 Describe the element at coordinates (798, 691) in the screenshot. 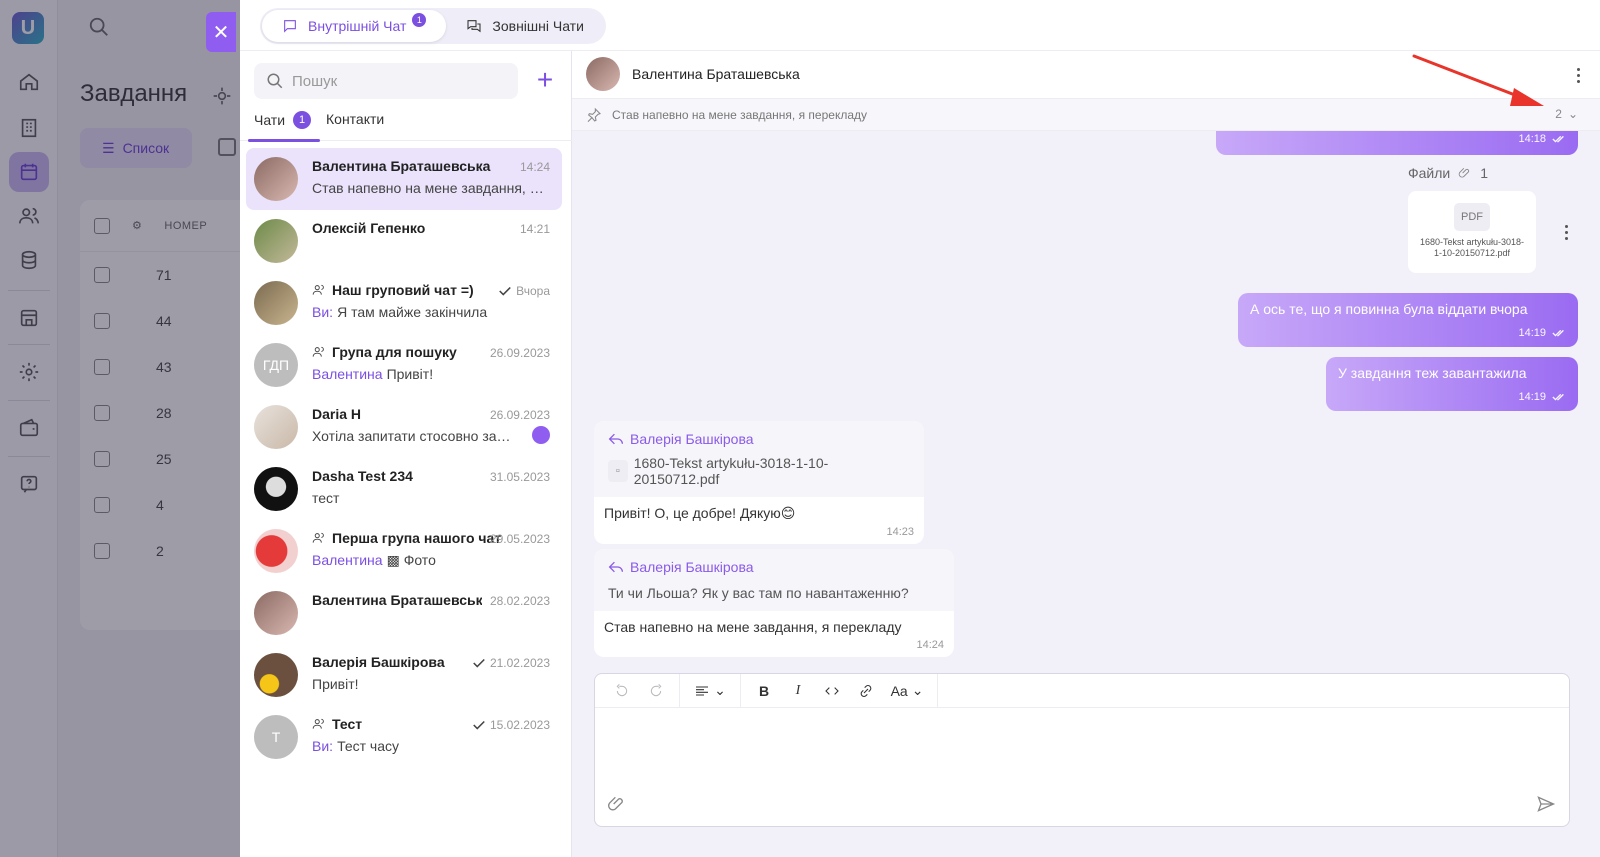

I see `italic-button: I` at that location.